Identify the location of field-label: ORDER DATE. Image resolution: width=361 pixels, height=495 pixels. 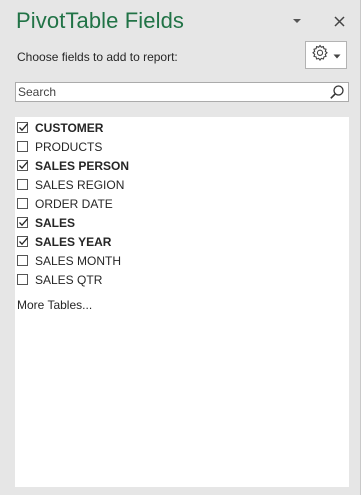
(74, 203).